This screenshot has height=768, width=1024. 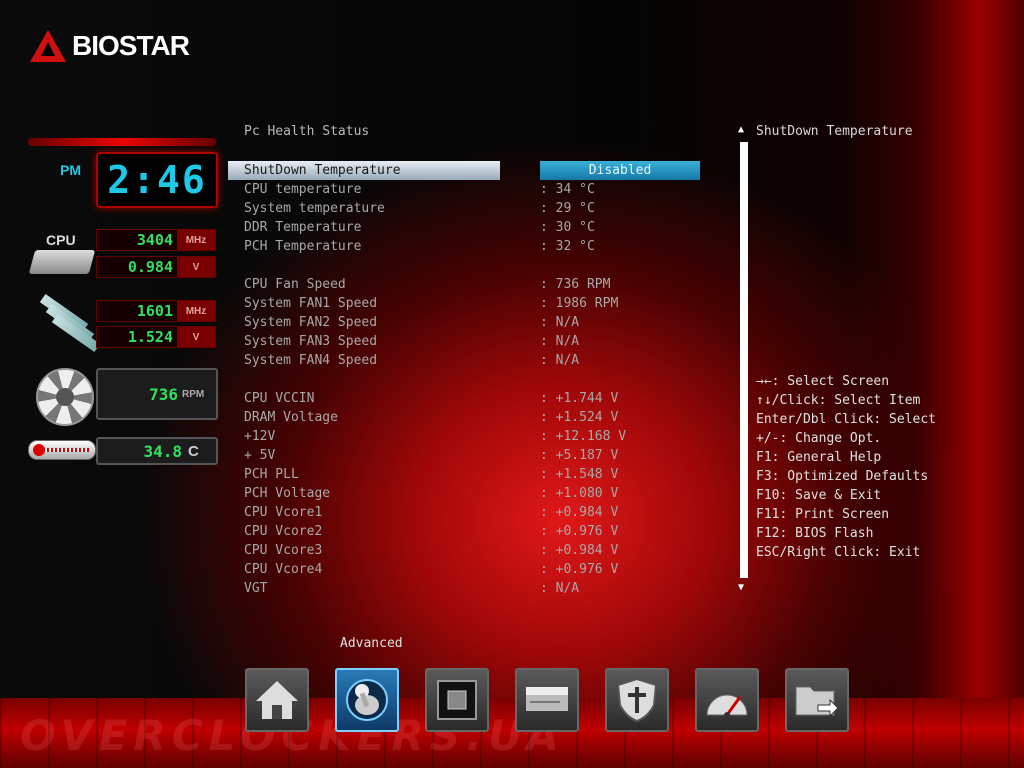 What do you see at coordinates (842, 476) in the screenshot?
I see `key-help-item: F3: Optimized Defaults` at bounding box center [842, 476].